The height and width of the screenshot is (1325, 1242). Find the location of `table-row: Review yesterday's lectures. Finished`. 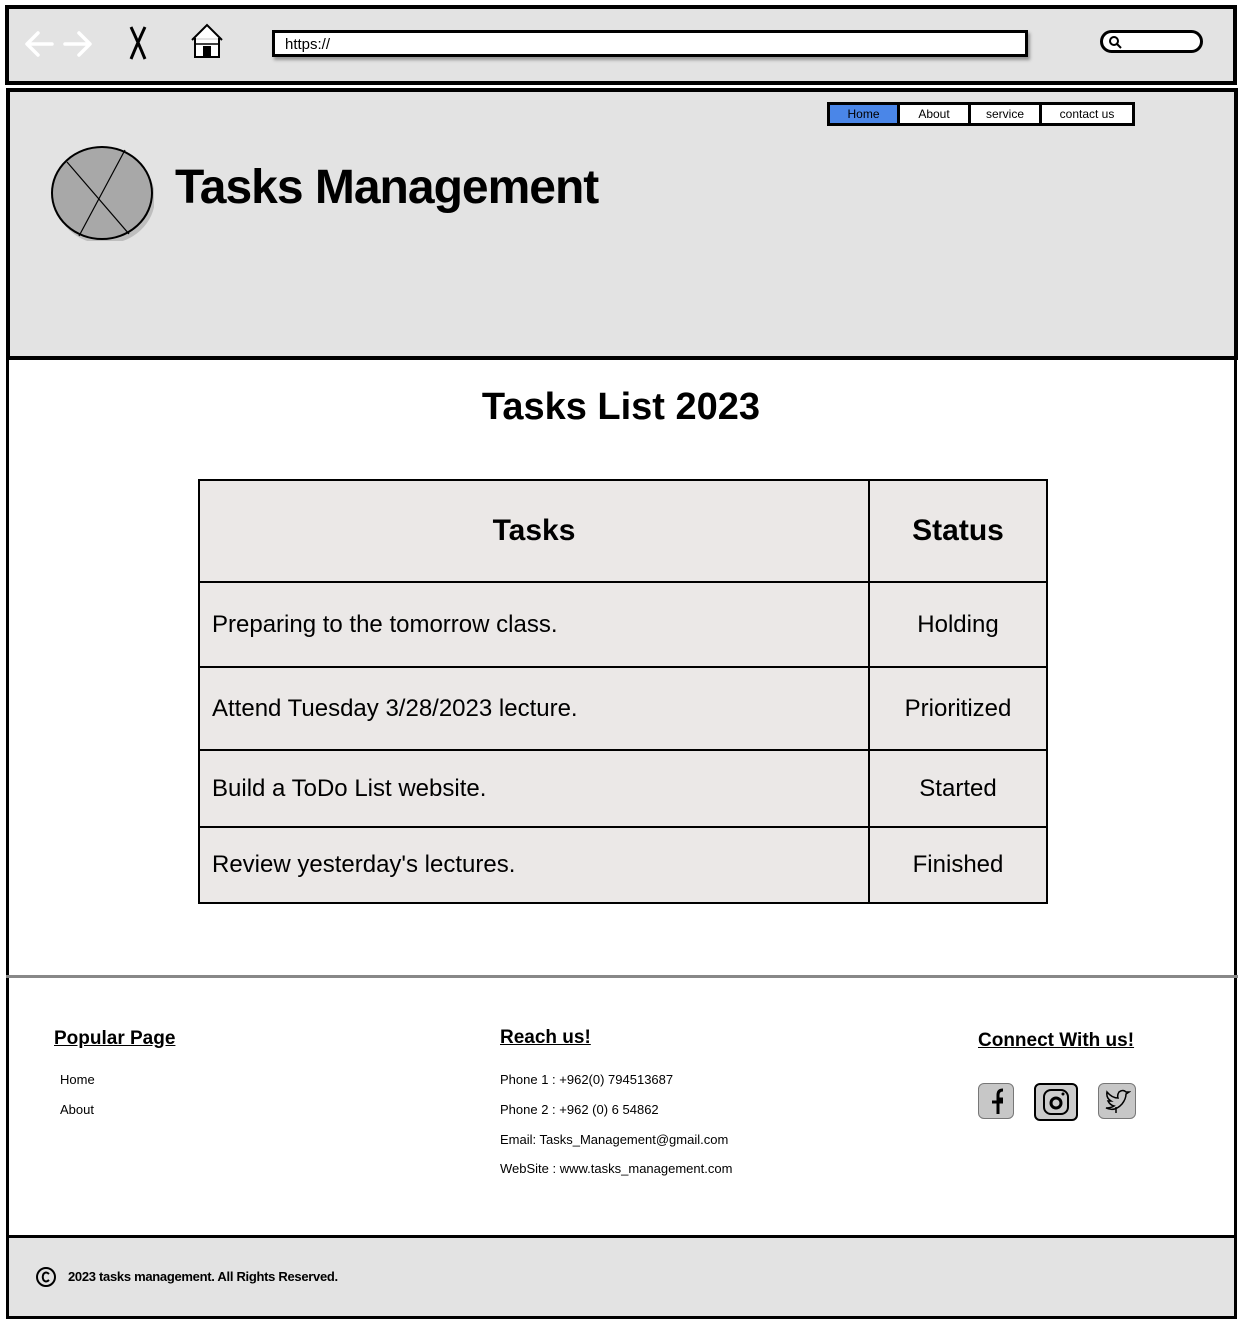

table-row: Review yesterday's lectures. Finished is located at coordinates (623, 865).